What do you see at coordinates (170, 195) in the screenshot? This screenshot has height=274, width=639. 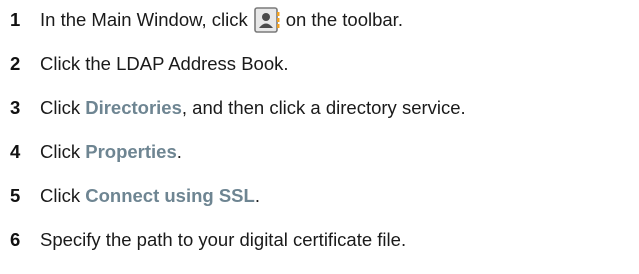 I see `connect-using-ssl-term: Connect using SSL` at bounding box center [170, 195].